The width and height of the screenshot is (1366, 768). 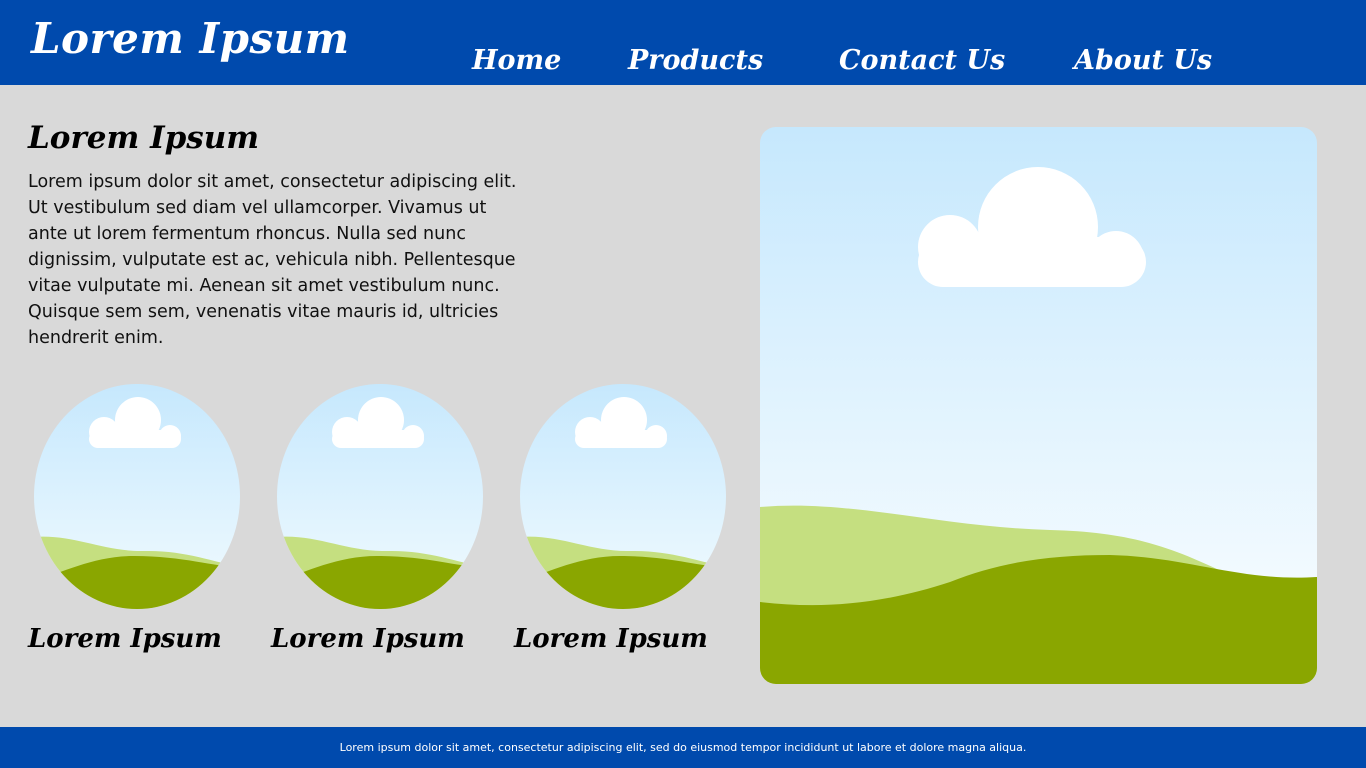 What do you see at coordinates (125, 639) in the screenshot?
I see `gallery-caption-1: Lorem Ipsum` at bounding box center [125, 639].